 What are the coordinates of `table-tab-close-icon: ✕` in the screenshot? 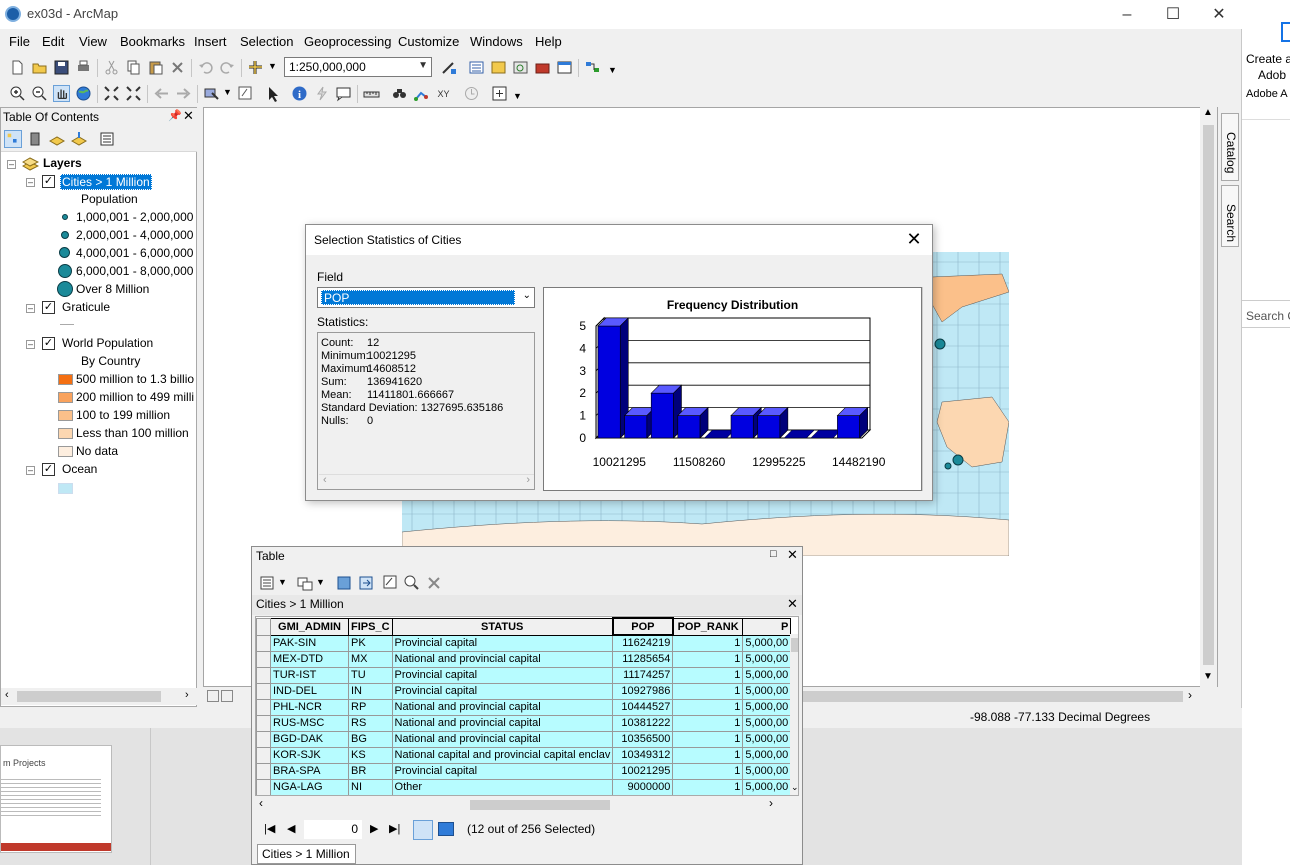 It's located at (792, 604).